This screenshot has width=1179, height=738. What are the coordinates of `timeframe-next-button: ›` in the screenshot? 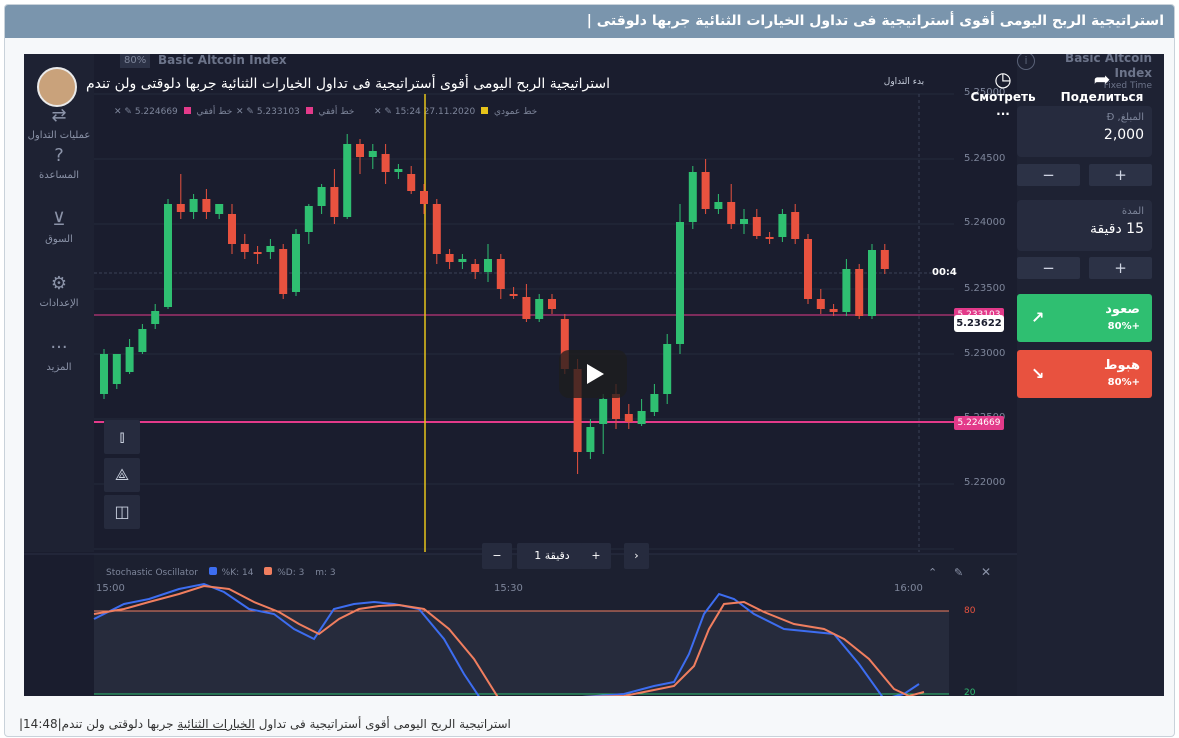 It's located at (636, 556).